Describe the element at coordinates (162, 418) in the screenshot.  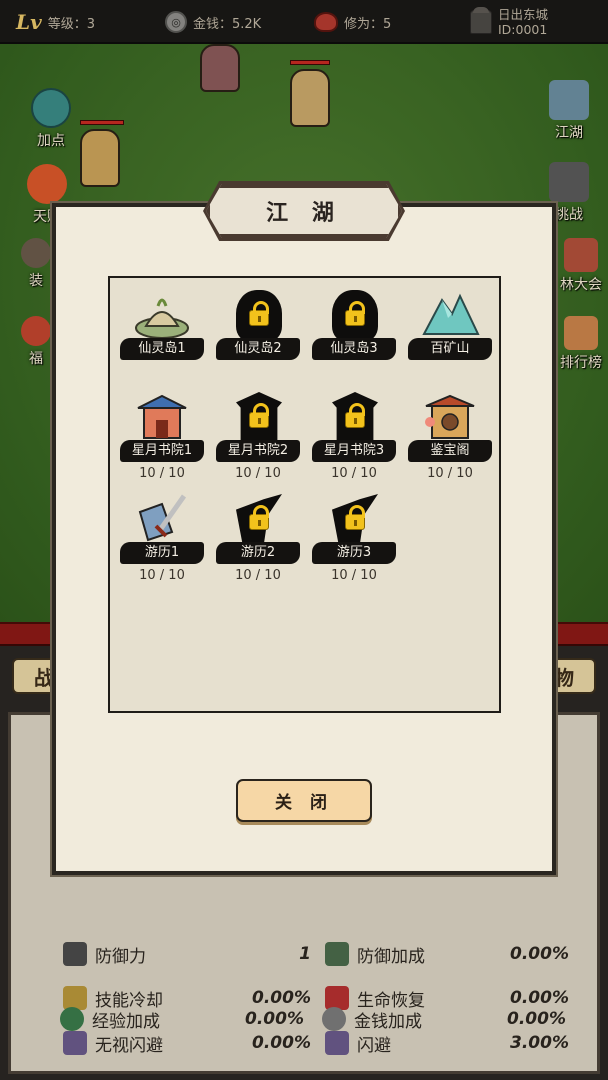
I see `academy-icon` at that location.